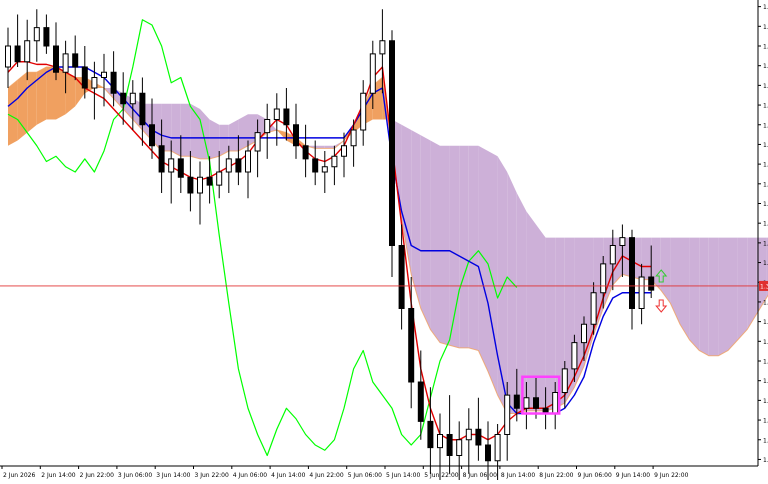 Image resolution: width=768 pixels, height=484 pixels. I want to click on price-tick-label: 1.33480, so click(765, 362).